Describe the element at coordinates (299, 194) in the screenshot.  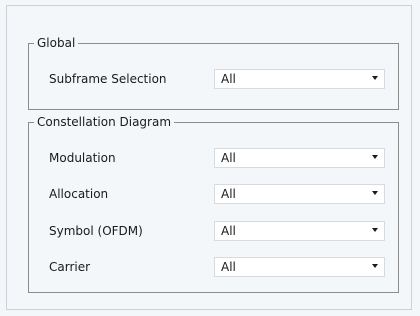
I see `allocation-dropdown: All` at that location.